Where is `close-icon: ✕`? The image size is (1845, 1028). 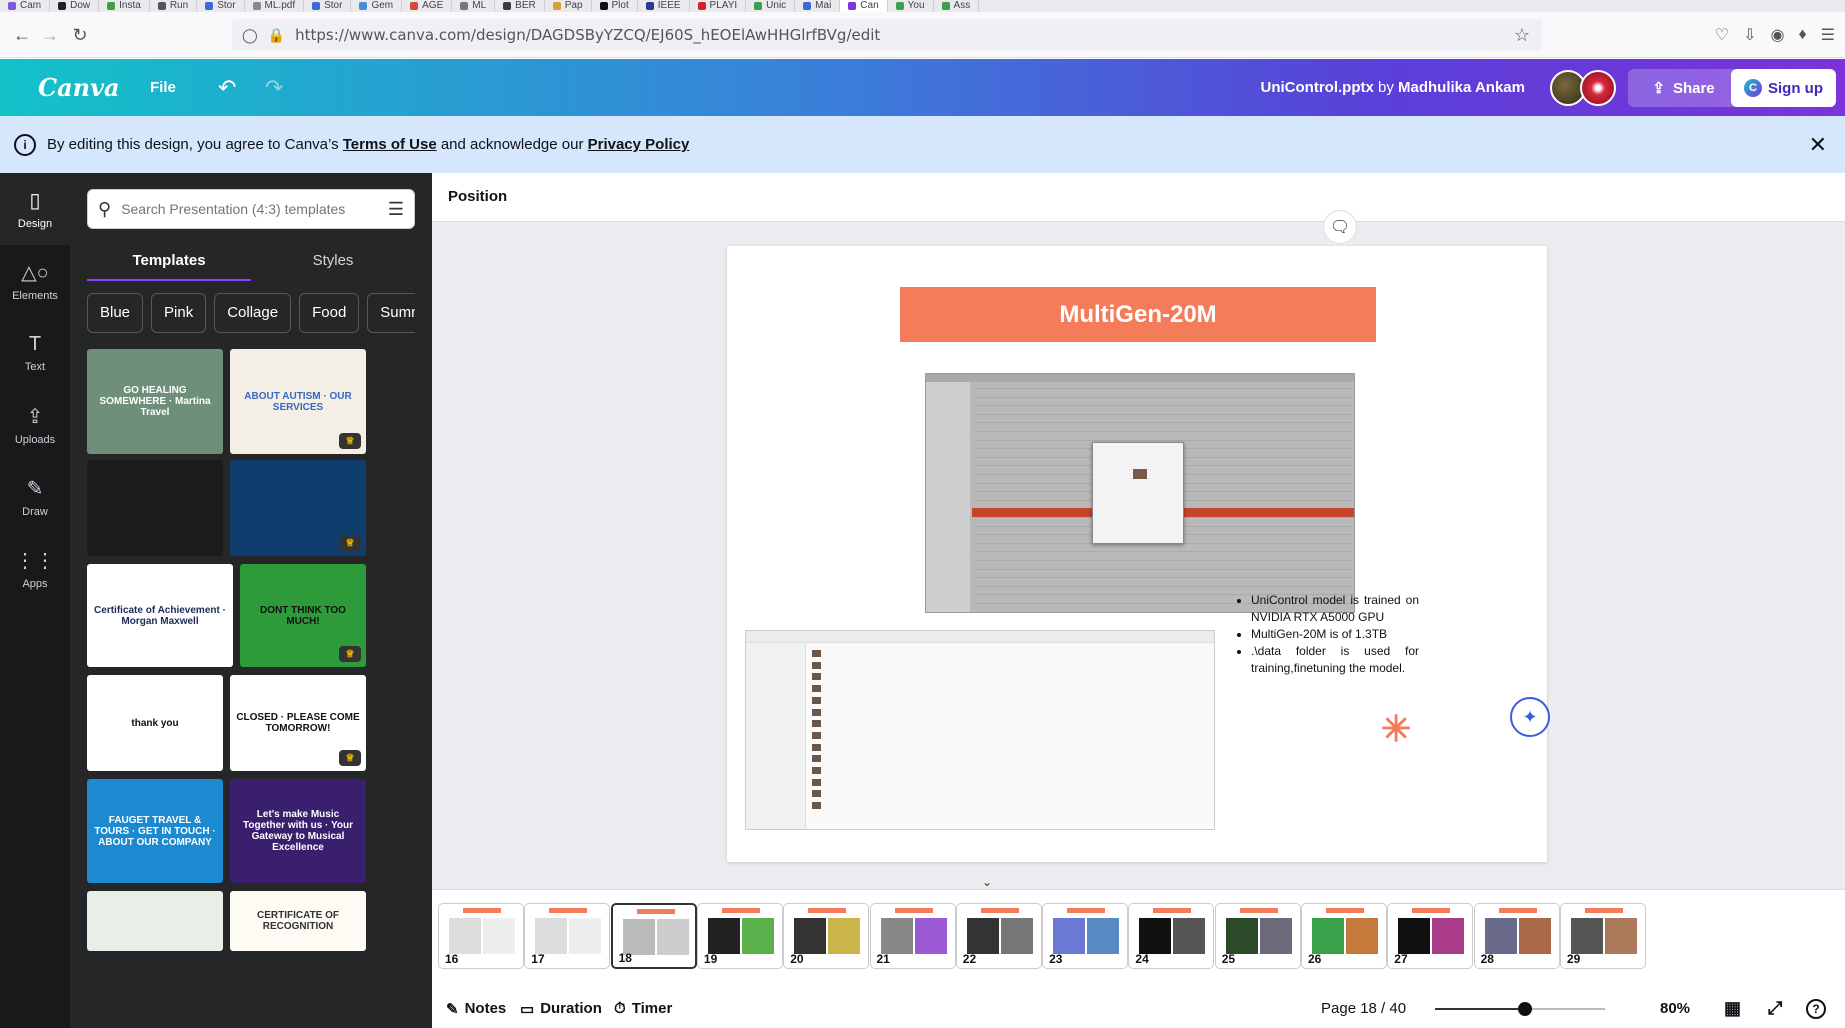
close-icon: ✕ is located at coordinates (1818, 145).